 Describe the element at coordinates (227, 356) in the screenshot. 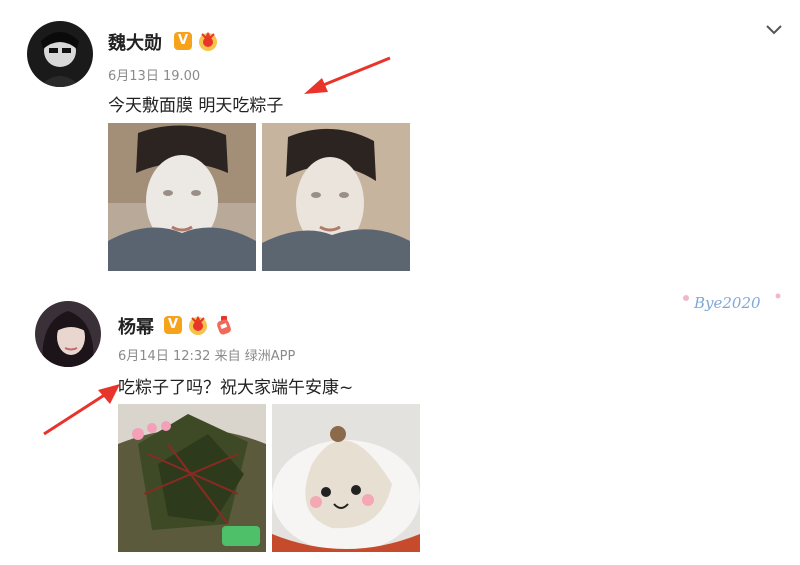

I see `source-prefix: 来自` at that location.